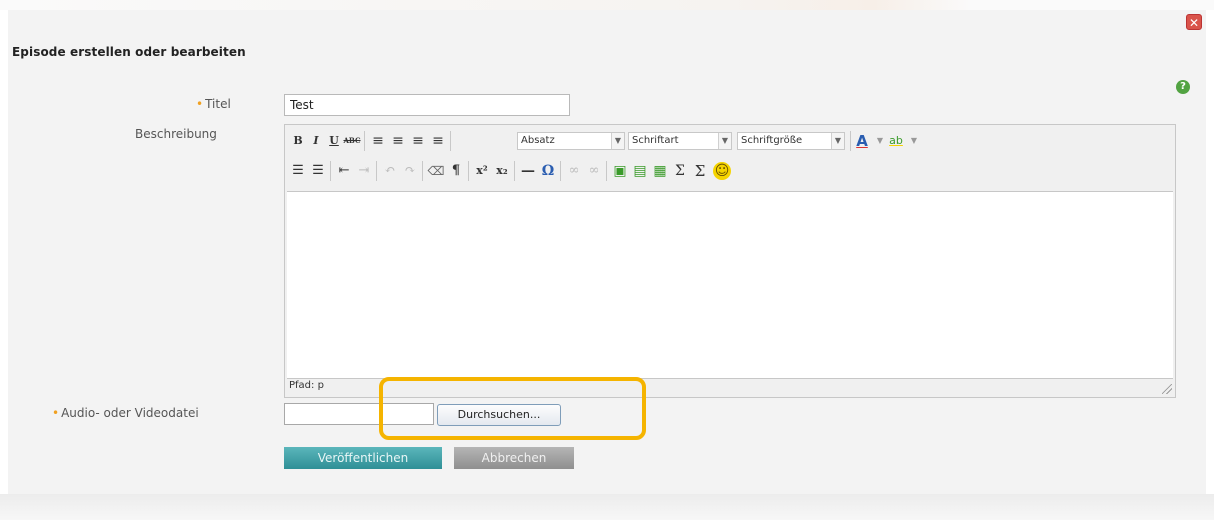  Describe the element at coordinates (512, 408) in the screenshot. I see `highlight-annotation` at that location.